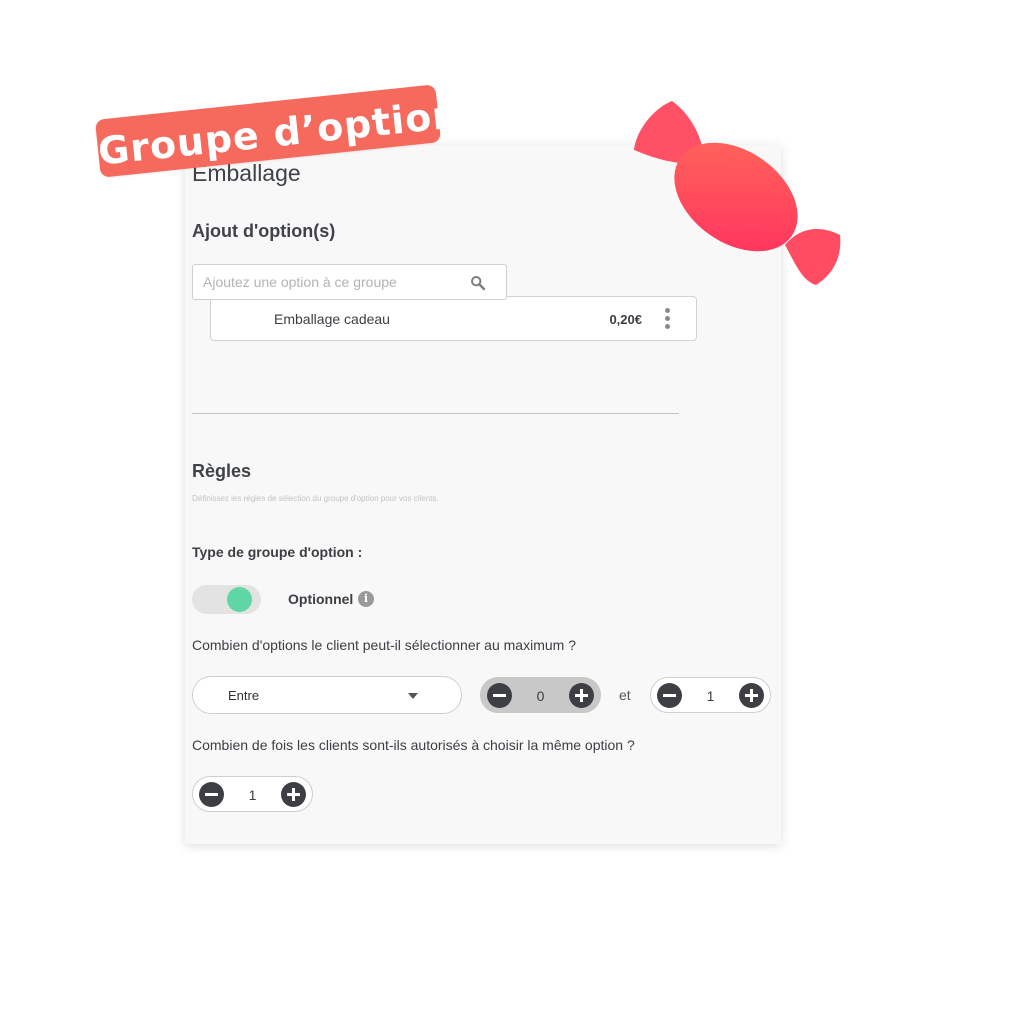 The width and height of the screenshot is (1024, 1024). I want to click on min-value: 0, so click(540, 696).